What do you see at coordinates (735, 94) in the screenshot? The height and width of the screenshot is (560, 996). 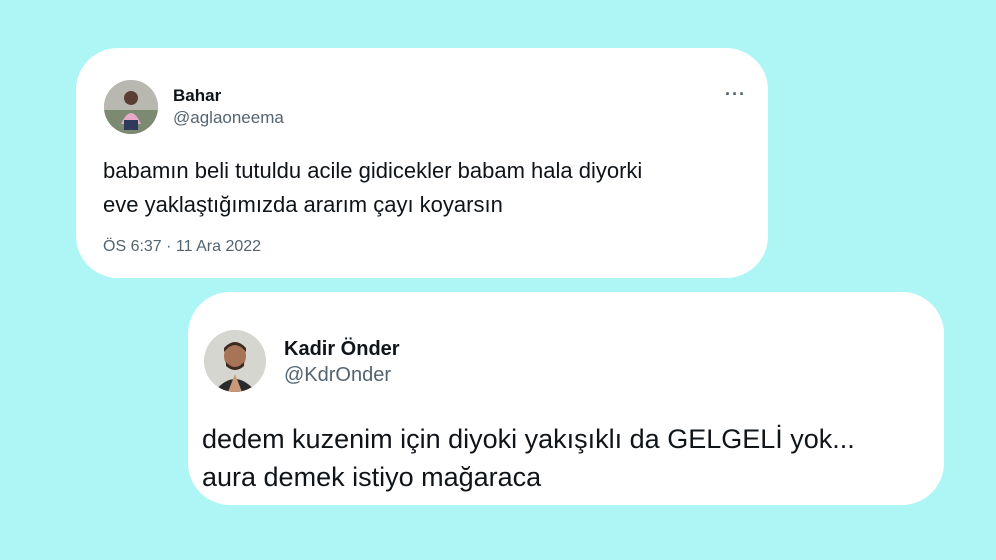 I see `more-options-icon: ···` at bounding box center [735, 94].